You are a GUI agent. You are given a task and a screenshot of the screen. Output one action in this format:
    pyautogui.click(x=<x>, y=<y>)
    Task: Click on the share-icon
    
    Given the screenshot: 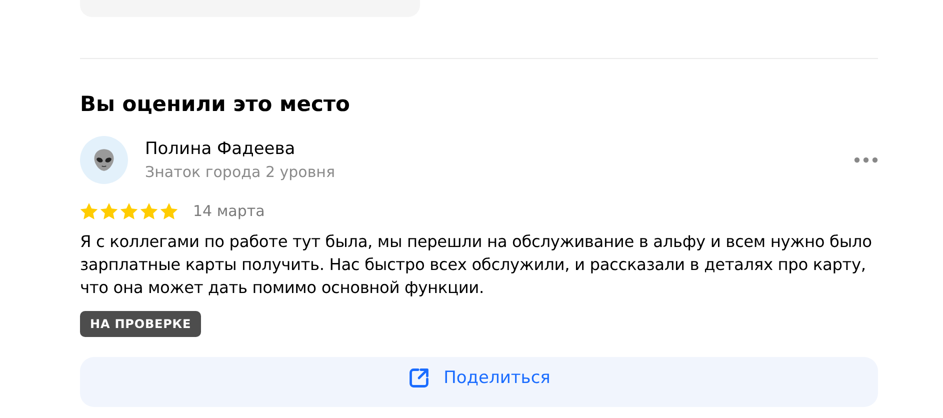 What is the action you would take?
    pyautogui.click(x=419, y=378)
    